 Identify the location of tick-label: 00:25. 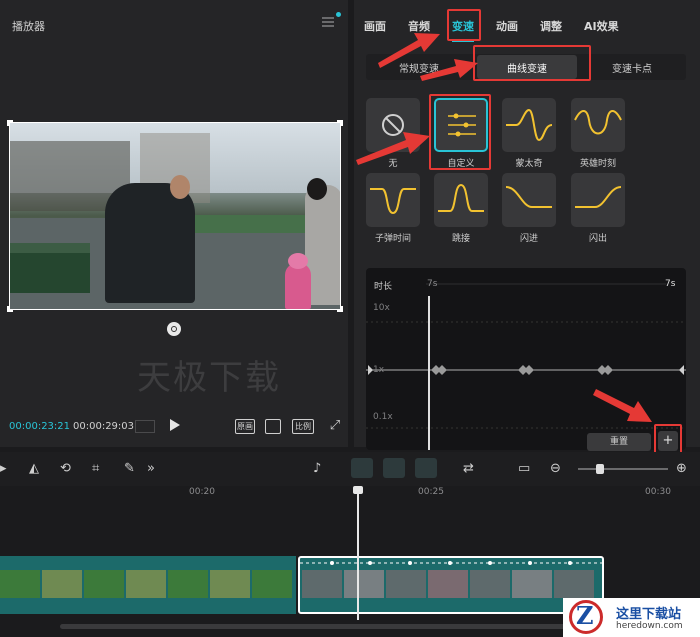
(431, 492).